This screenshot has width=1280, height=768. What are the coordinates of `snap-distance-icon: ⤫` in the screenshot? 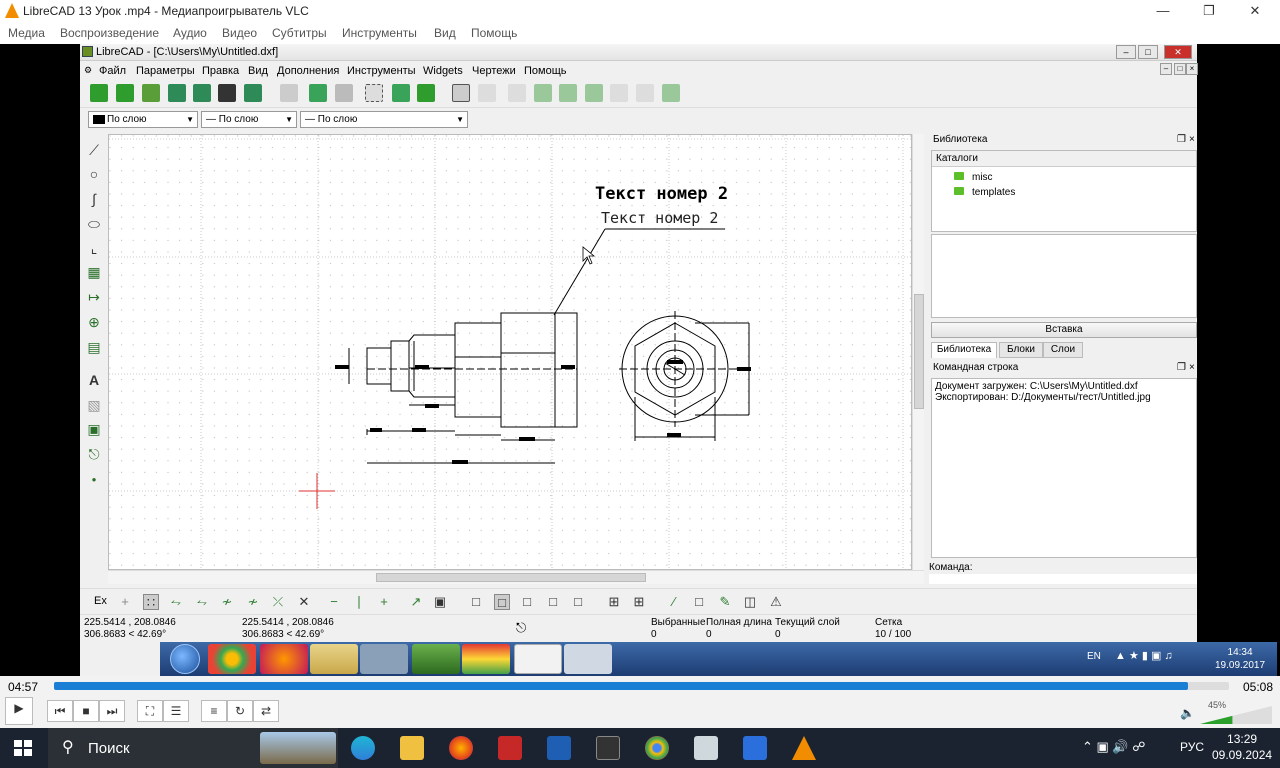 It's located at (278, 602).